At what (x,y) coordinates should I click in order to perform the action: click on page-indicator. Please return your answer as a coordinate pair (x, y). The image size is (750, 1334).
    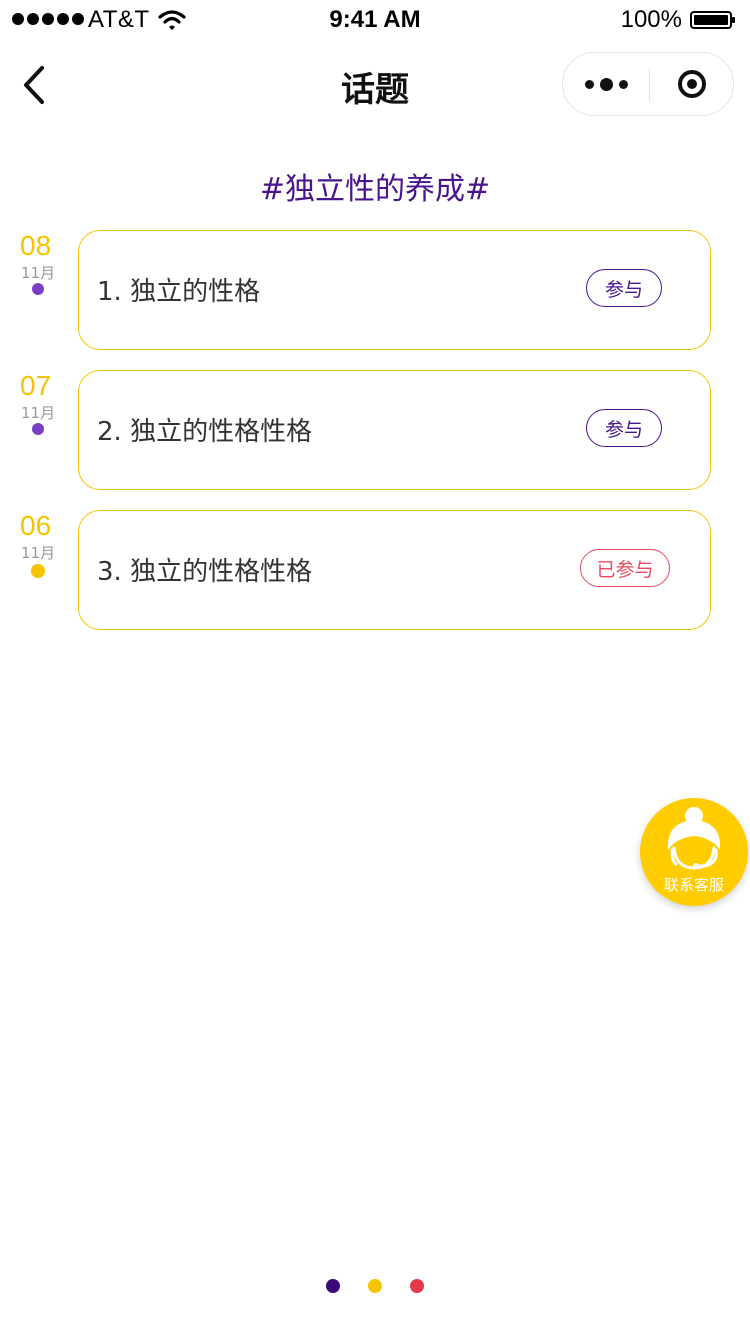
    Looking at the image, I should click on (375, 1286).